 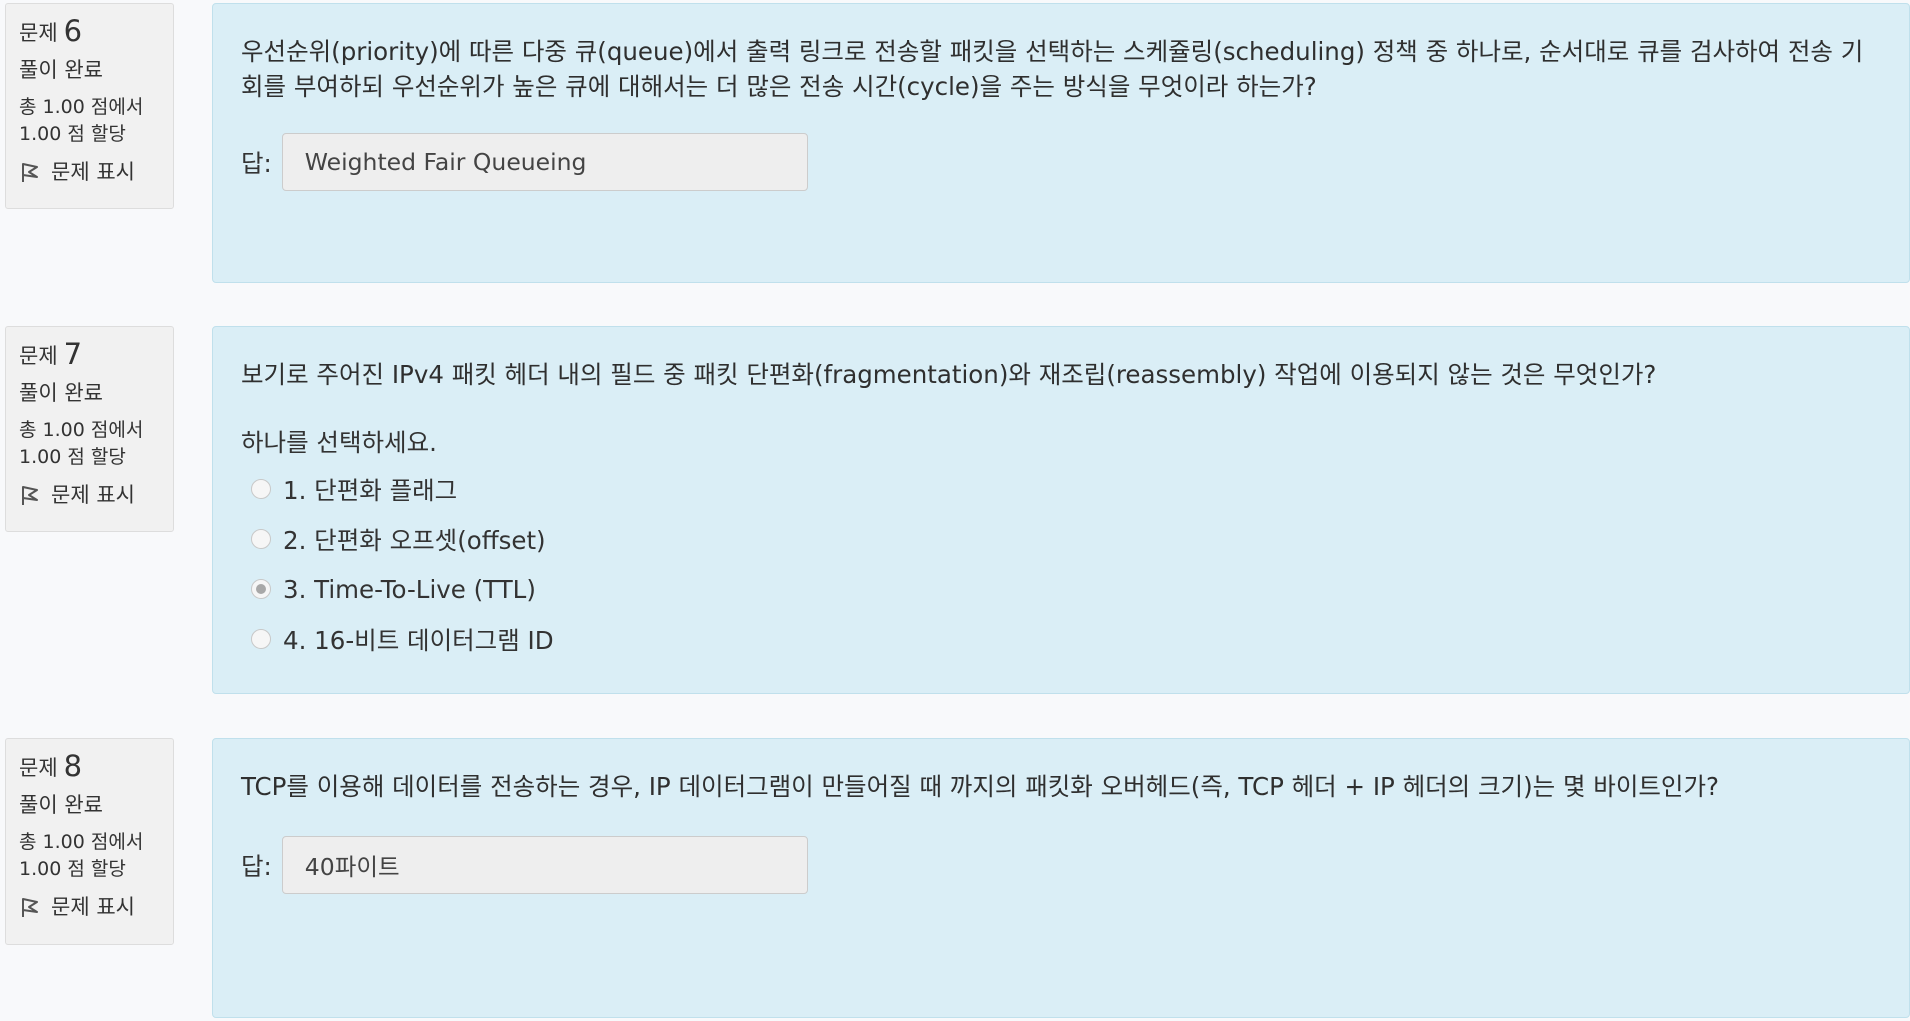 I want to click on answer-option-3: 3. Time-To-Live (TTL), so click(x=1055, y=589).